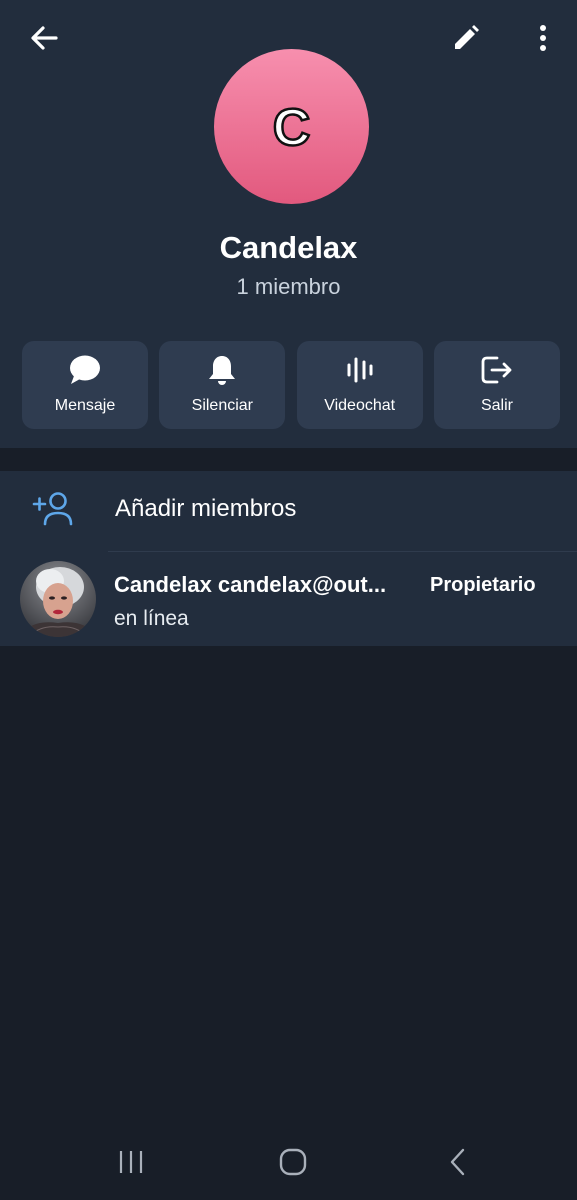  Describe the element at coordinates (206, 508) in the screenshot. I see `add-members-label: Añadir miembros` at that location.